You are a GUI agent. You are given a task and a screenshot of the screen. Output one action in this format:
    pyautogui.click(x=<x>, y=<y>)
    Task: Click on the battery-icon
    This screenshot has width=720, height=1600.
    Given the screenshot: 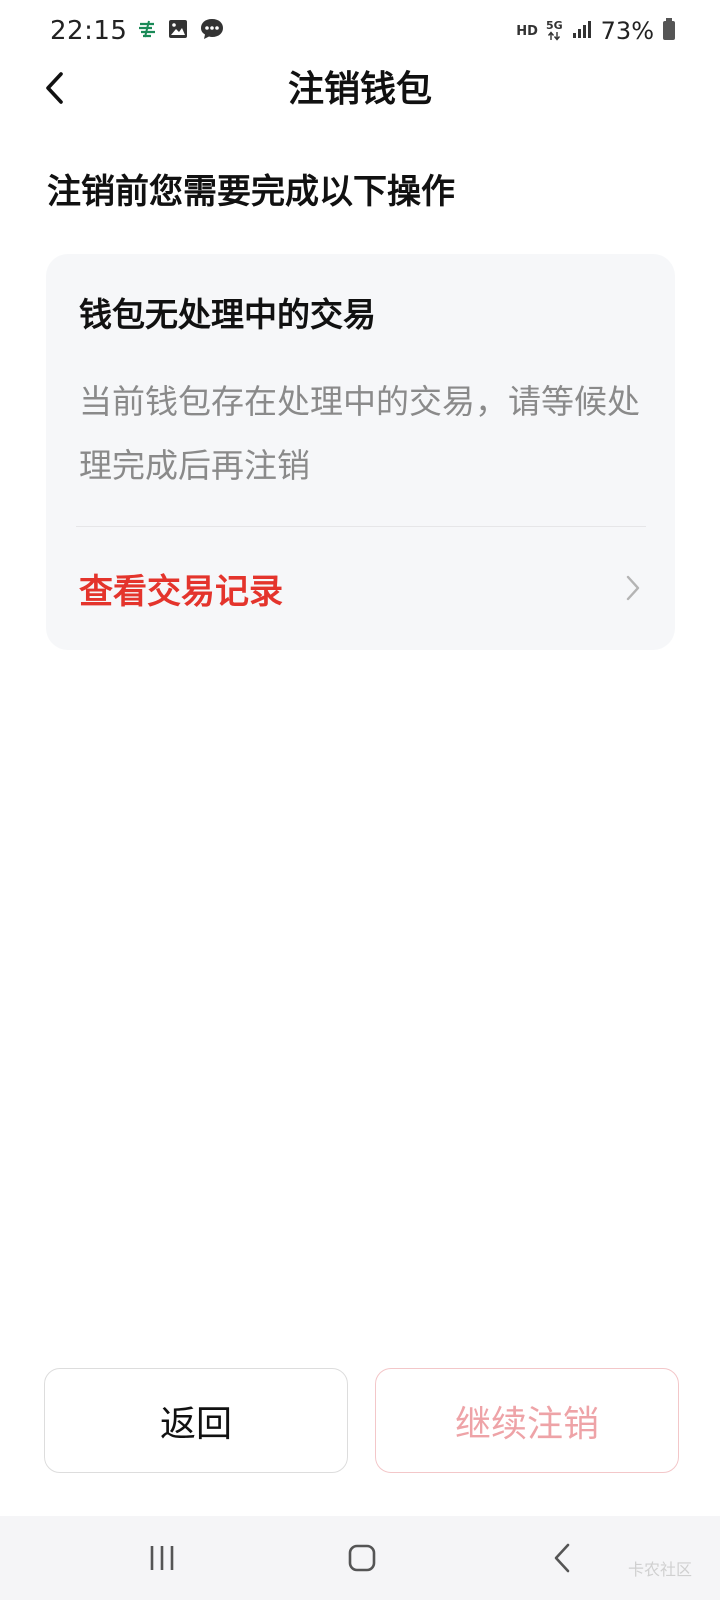 What is the action you would take?
    pyautogui.click(x=669, y=31)
    